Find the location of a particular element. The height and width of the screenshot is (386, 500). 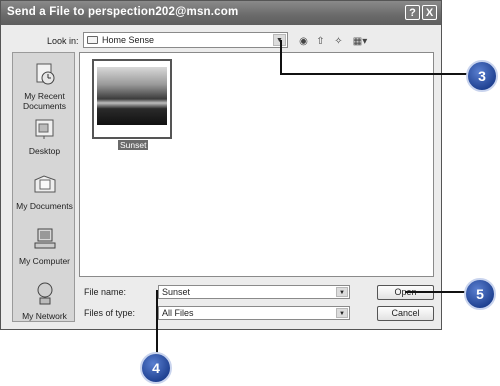

lookin-value: Home Sense is located at coordinates (128, 40).